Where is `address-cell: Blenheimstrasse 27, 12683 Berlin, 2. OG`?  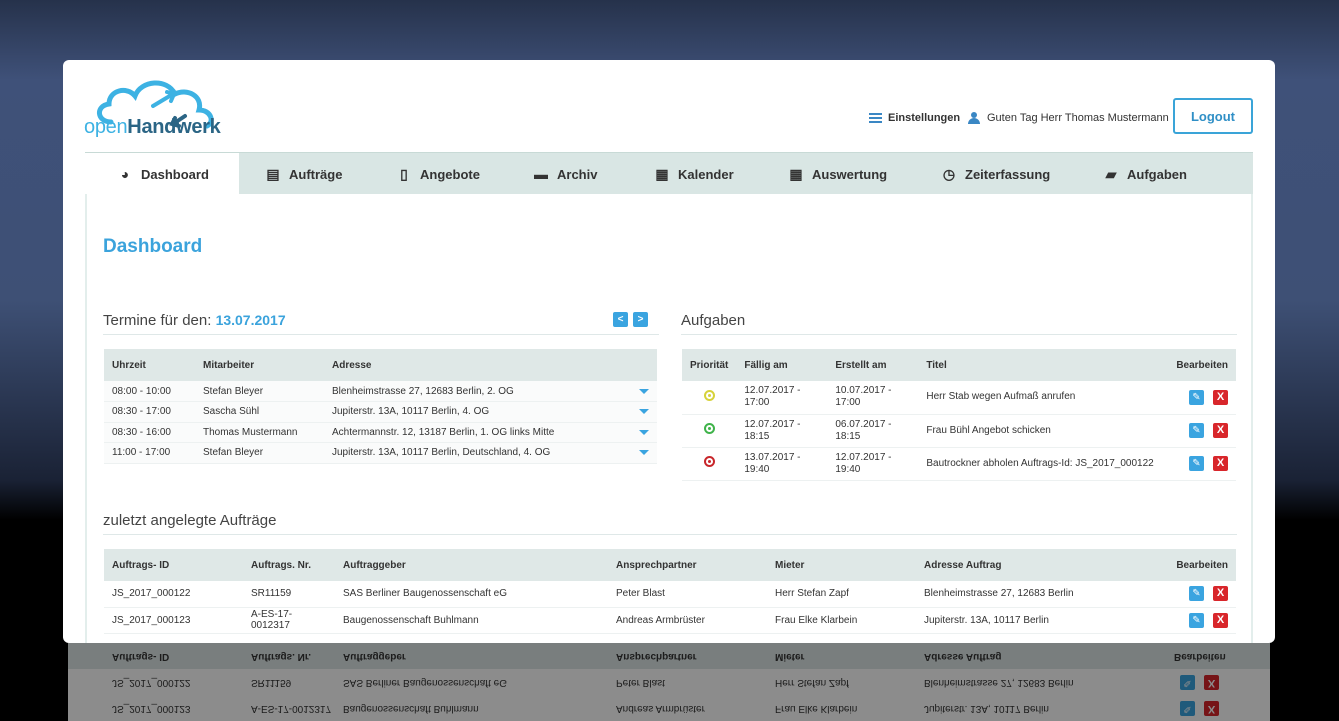 address-cell: Blenheimstrasse 27, 12683 Berlin, 2. OG is located at coordinates (477, 391).